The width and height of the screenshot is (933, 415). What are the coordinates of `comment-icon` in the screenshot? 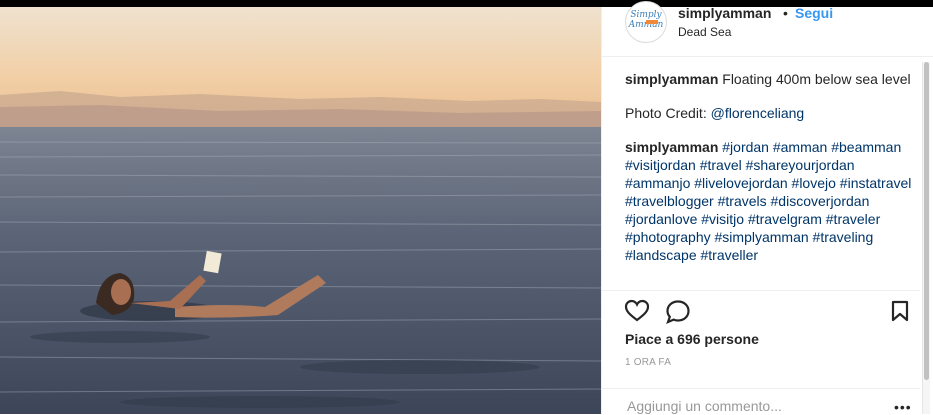 It's located at (678, 312).